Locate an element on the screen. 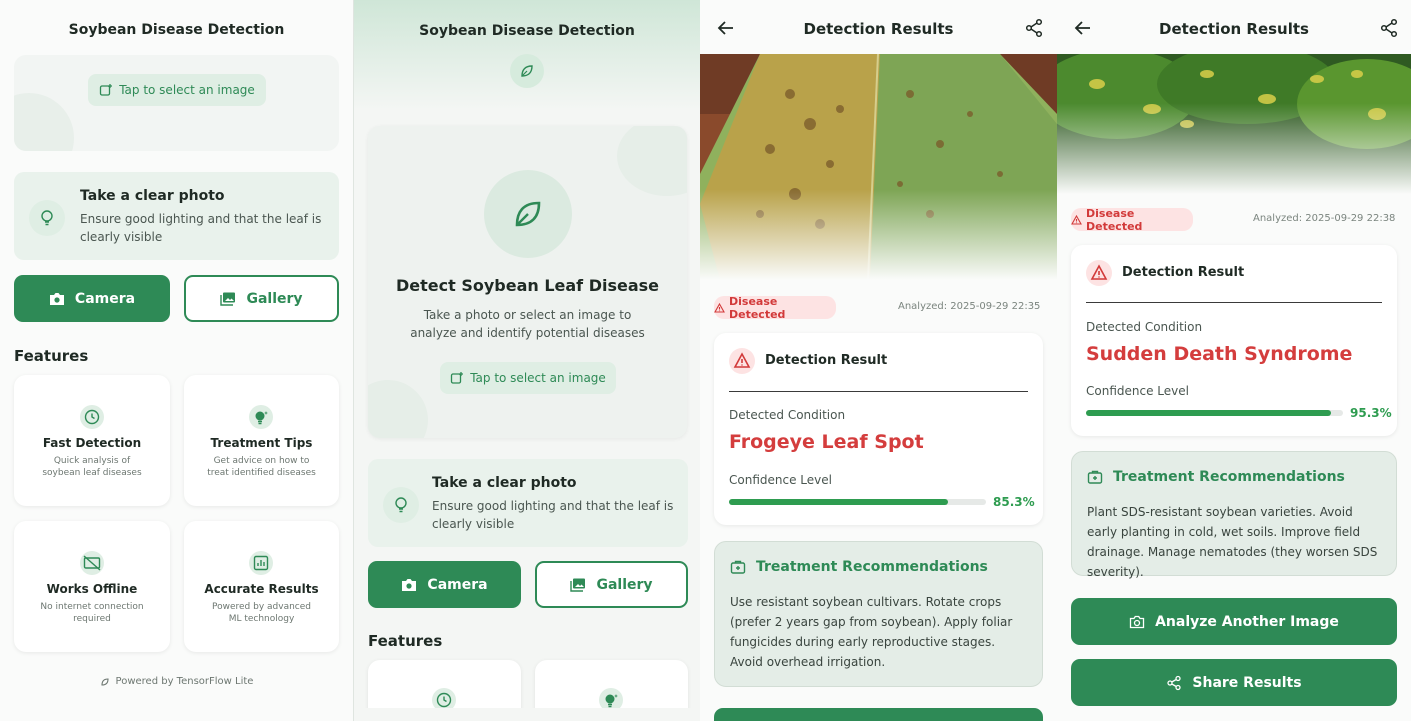 The height and width of the screenshot is (721, 1411). medical-kit-icon is located at coordinates (738, 567).